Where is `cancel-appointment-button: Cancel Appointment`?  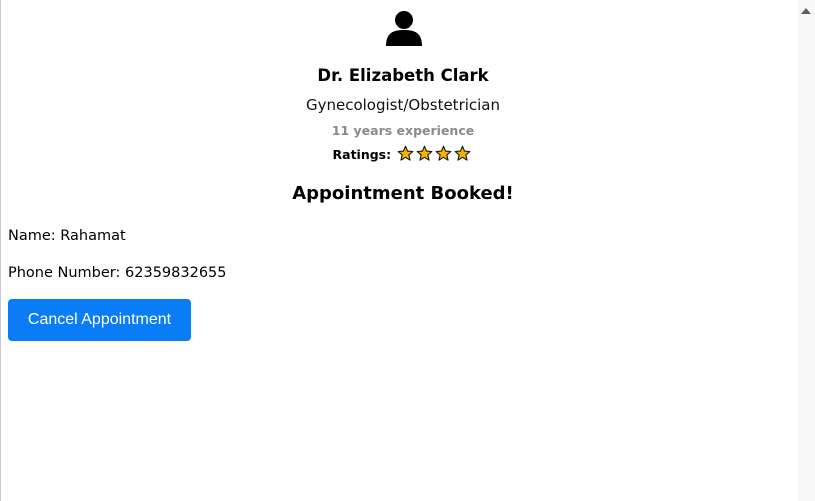
cancel-appointment-button: Cancel Appointment is located at coordinates (99, 320).